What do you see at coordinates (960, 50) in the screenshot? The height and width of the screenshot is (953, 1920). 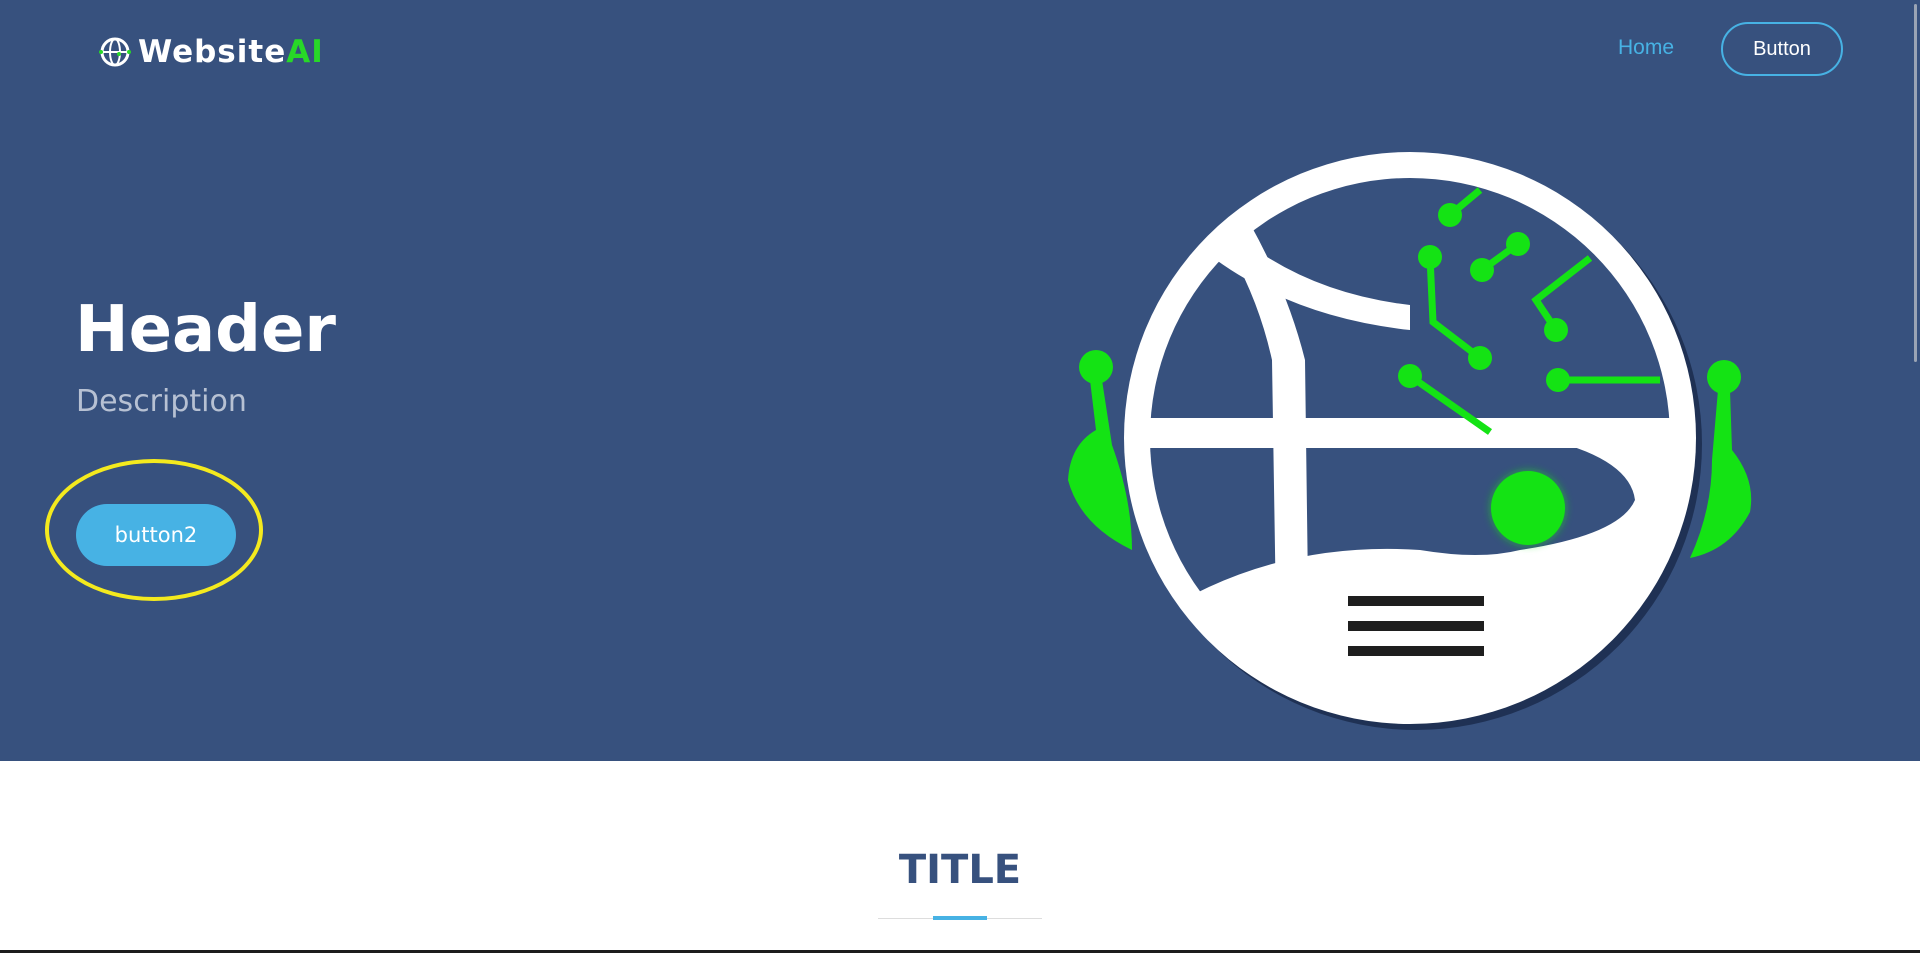 I see `navbar: WebsiteAI Home Button` at bounding box center [960, 50].